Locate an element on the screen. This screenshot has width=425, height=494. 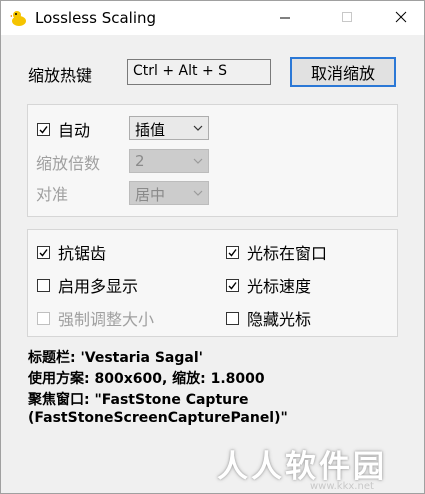
cursor-speed-checkbox: 光标速度 is located at coordinates (268, 285).